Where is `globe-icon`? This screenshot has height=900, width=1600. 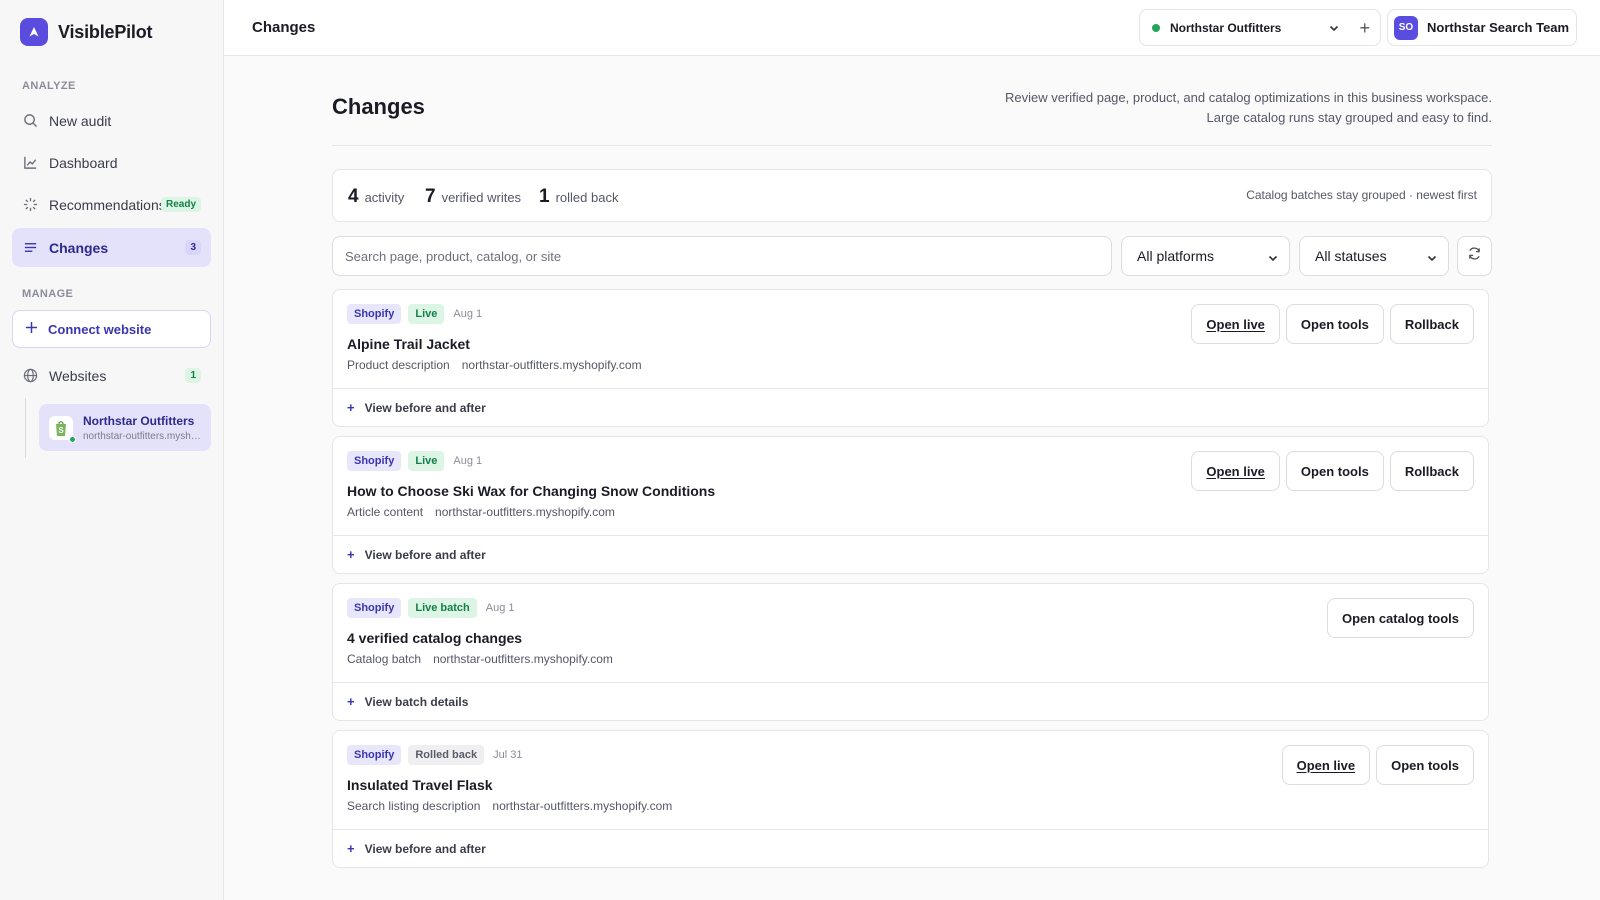
globe-icon is located at coordinates (30, 376).